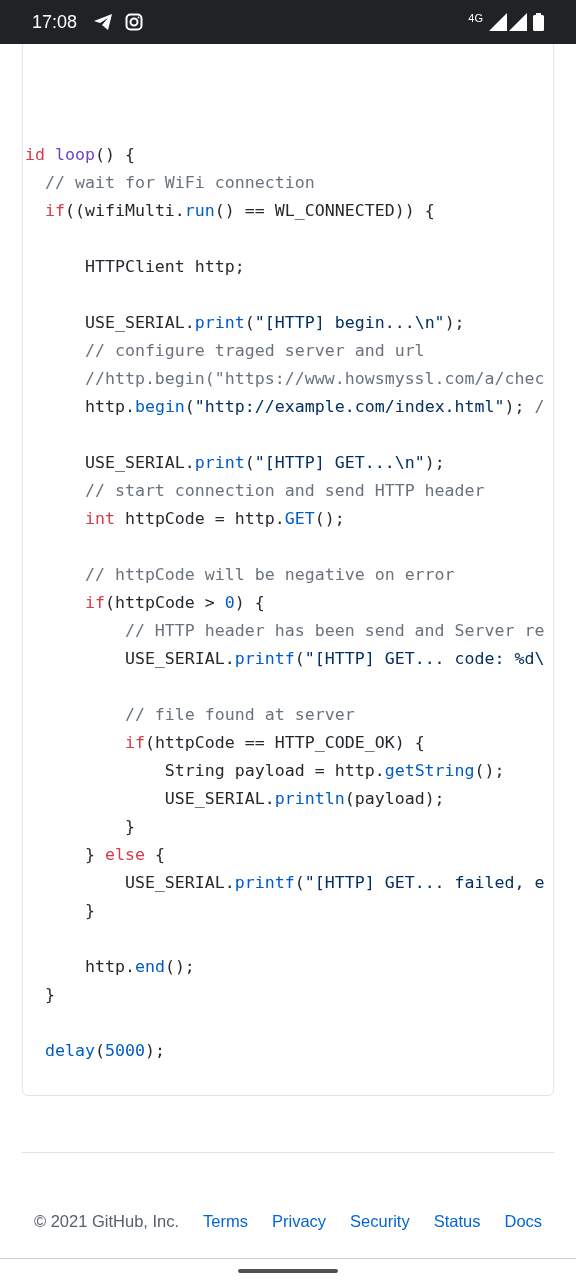 The height and width of the screenshot is (1280, 576). Describe the element at coordinates (334, 771) in the screenshot. I see `code-line: String payload = http.getString();` at that location.